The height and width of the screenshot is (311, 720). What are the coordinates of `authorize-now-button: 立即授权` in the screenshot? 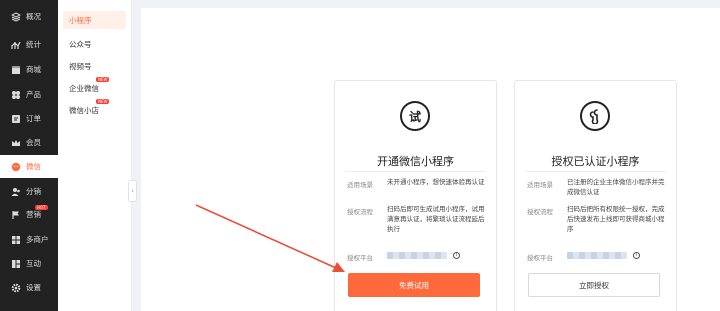 It's located at (594, 285).